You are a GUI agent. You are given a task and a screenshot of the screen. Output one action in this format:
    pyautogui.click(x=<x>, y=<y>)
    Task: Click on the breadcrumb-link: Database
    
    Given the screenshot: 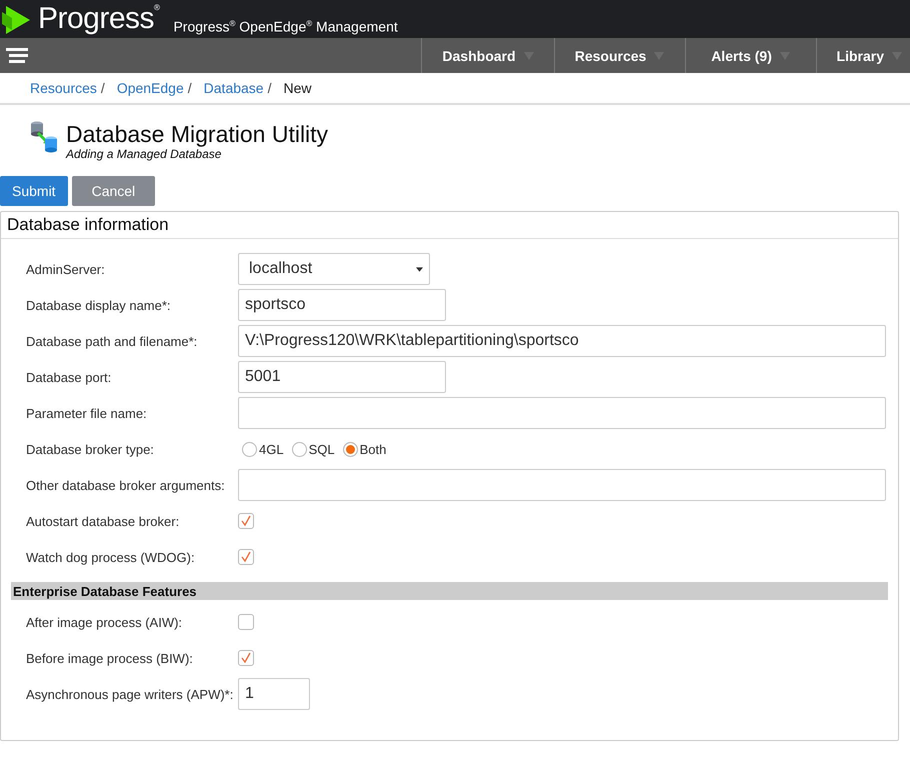 What is the action you would take?
    pyautogui.click(x=234, y=88)
    